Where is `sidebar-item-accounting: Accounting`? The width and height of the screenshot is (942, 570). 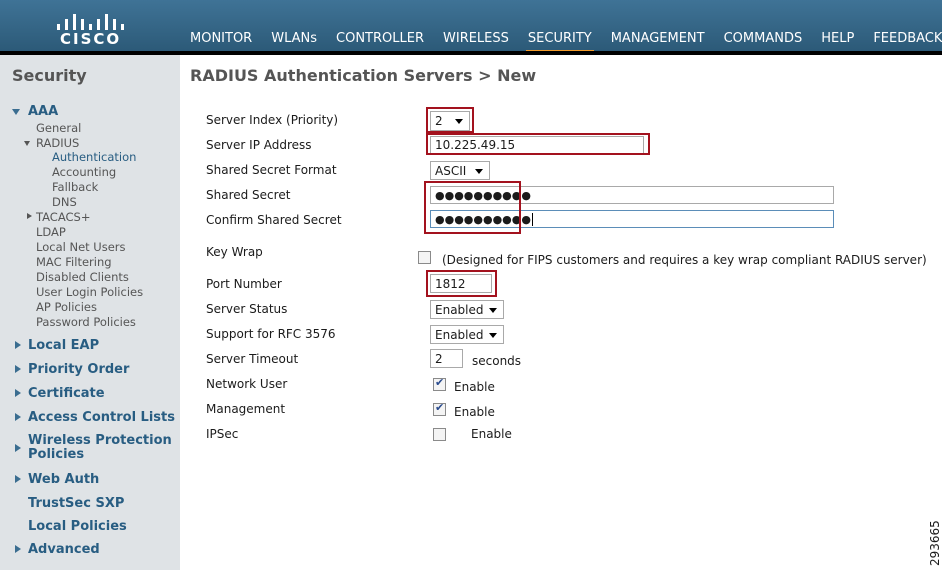
sidebar-item-accounting: Accounting is located at coordinates (84, 172).